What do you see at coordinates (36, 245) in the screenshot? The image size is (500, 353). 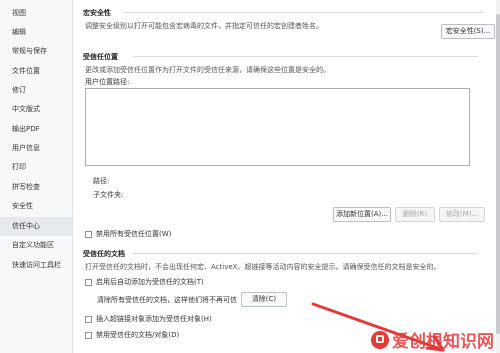 I see `sidebar-item-customize-ribbon: 自定义功能区` at bounding box center [36, 245].